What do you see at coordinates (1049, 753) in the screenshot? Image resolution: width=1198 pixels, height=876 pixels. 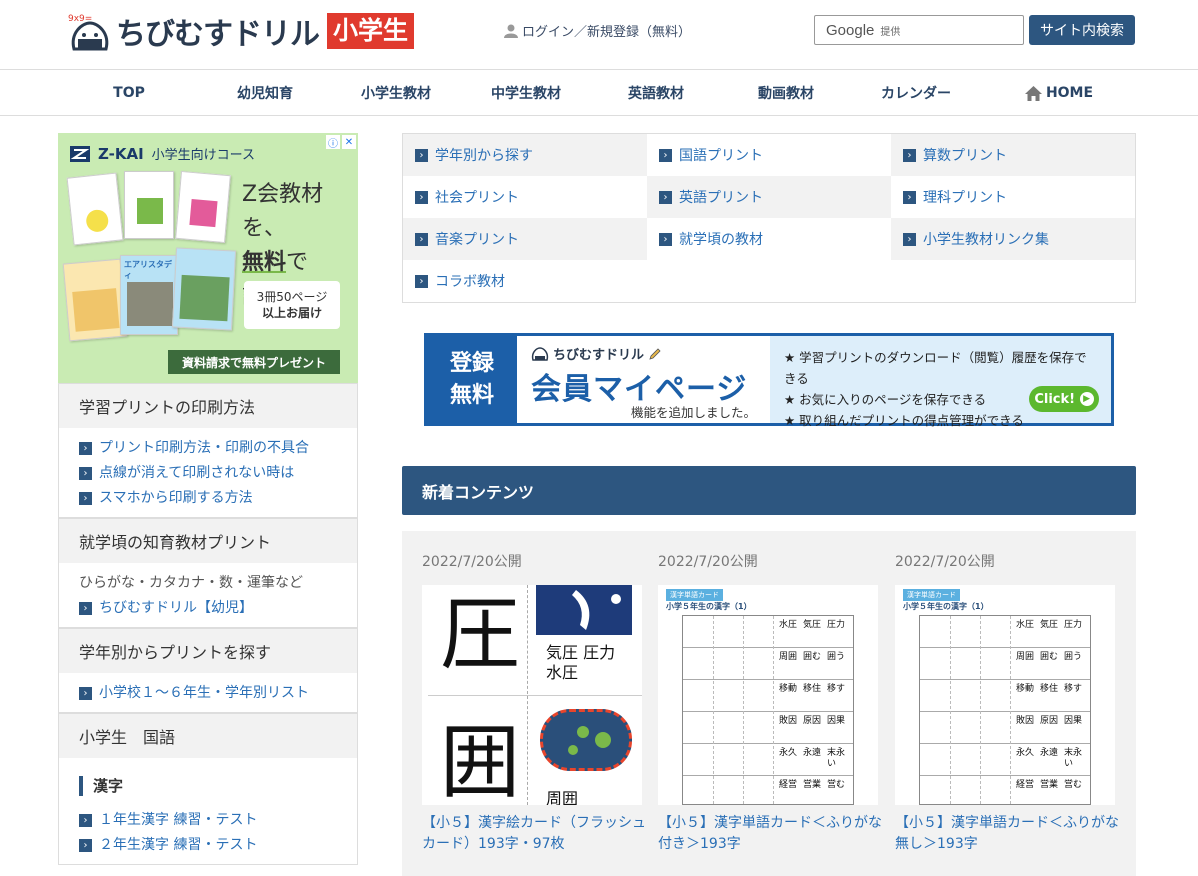 I see `sheet-word: 永遠` at bounding box center [1049, 753].